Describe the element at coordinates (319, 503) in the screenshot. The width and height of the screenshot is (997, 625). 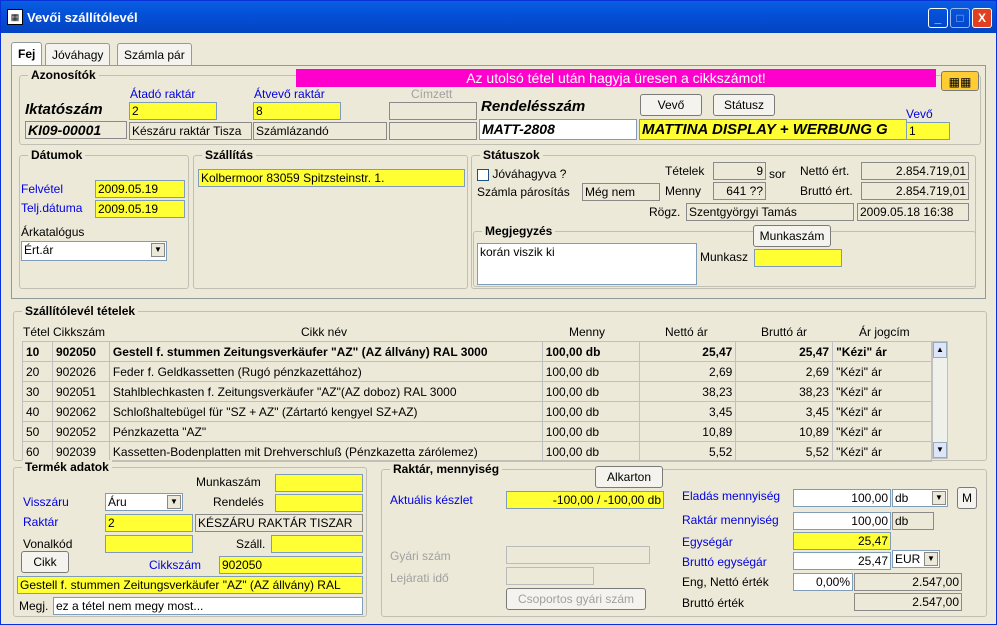
I see `t-rendeles-field` at that location.